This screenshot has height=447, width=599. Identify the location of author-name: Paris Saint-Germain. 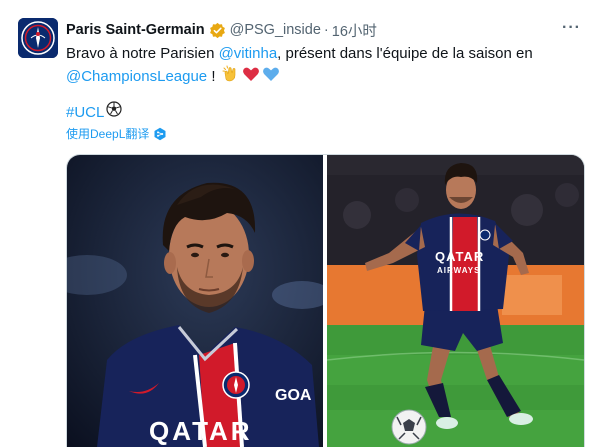
(135, 30).